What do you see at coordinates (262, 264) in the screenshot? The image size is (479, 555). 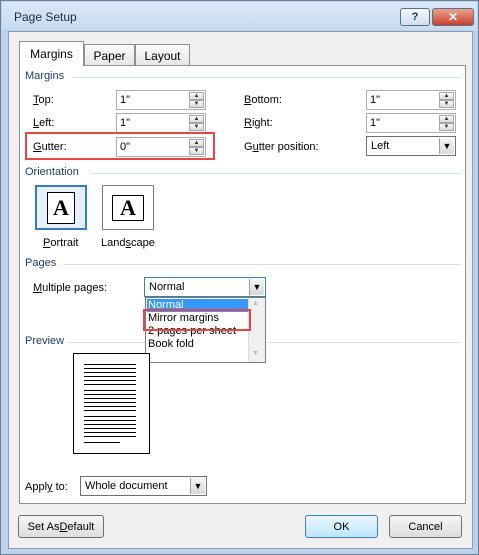 I see `pages-separator` at bounding box center [262, 264].